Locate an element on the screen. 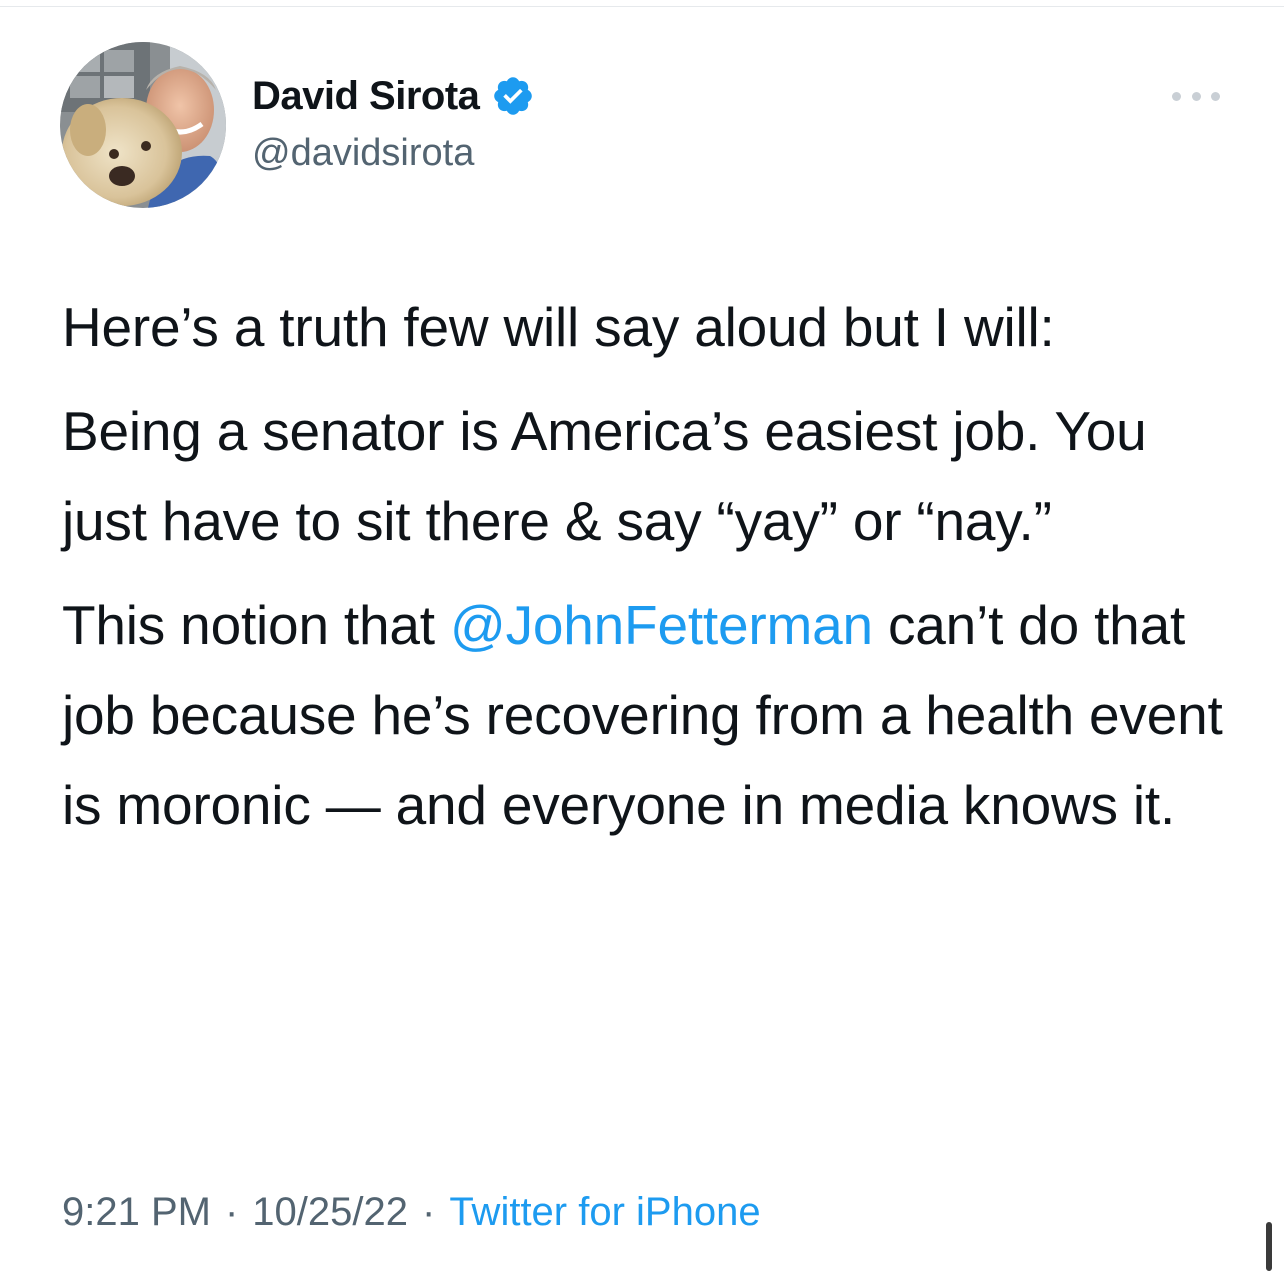  avatar-photo is located at coordinates (143, 125).